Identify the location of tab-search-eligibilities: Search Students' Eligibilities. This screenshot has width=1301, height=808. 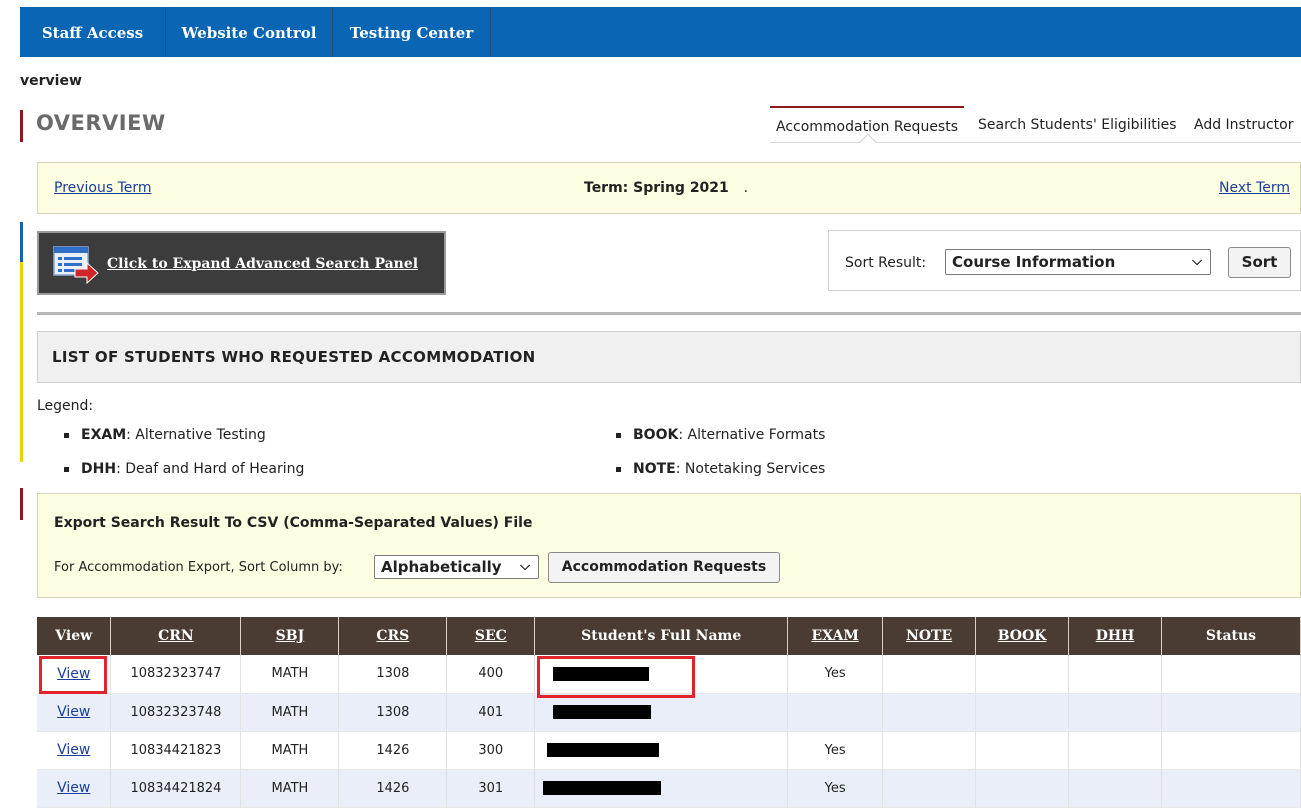
(1077, 124).